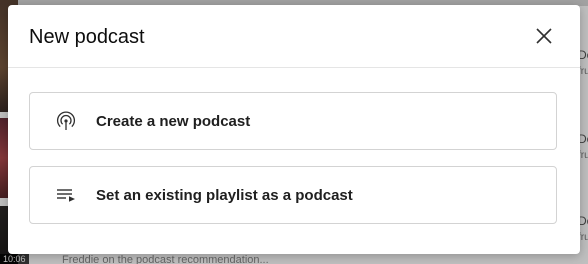 The height and width of the screenshot is (264, 588). What do you see at coordinates (224, 195) in the screenshot?
I see `existing-playlist-label: Set an existing playlist as a podcast` at bounding box center [224, 195].